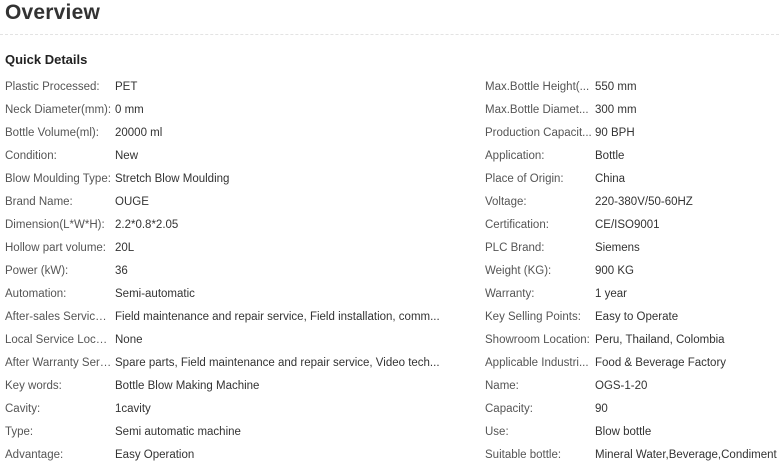 This screenshot has width=779, height=470. What do you see at coordinates (129, 340) in the screenshot?
I see `detail-value: None` at bounding box center [129, 340].